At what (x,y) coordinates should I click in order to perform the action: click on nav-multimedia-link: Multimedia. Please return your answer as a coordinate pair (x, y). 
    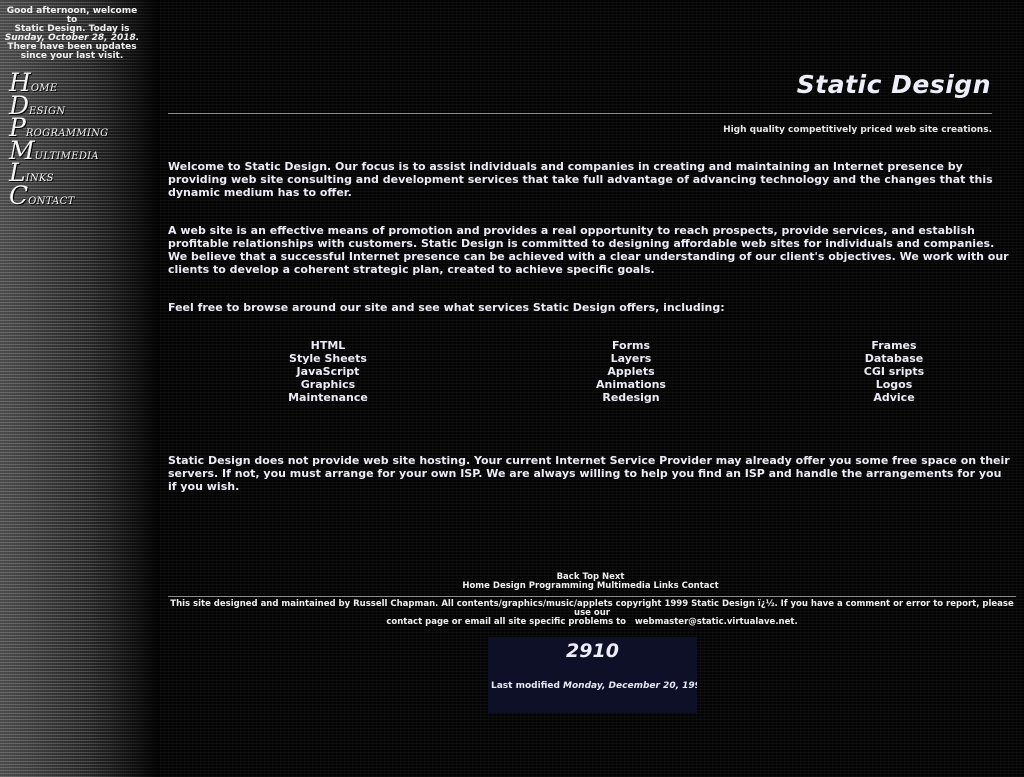
    Looking at the image, I should click on (84, 150).